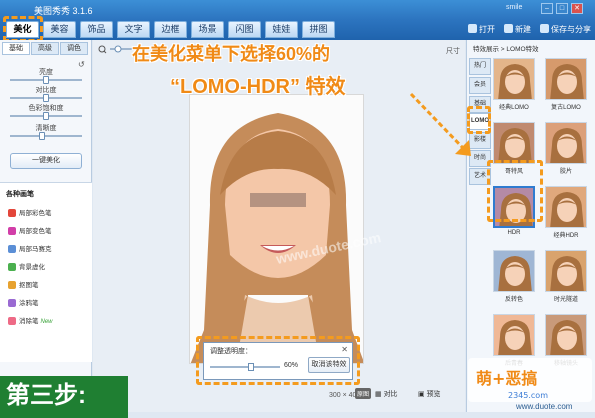 The height and width of the screenshot is (418, 595). I want to click on contrast-slider, so click(46, 98).